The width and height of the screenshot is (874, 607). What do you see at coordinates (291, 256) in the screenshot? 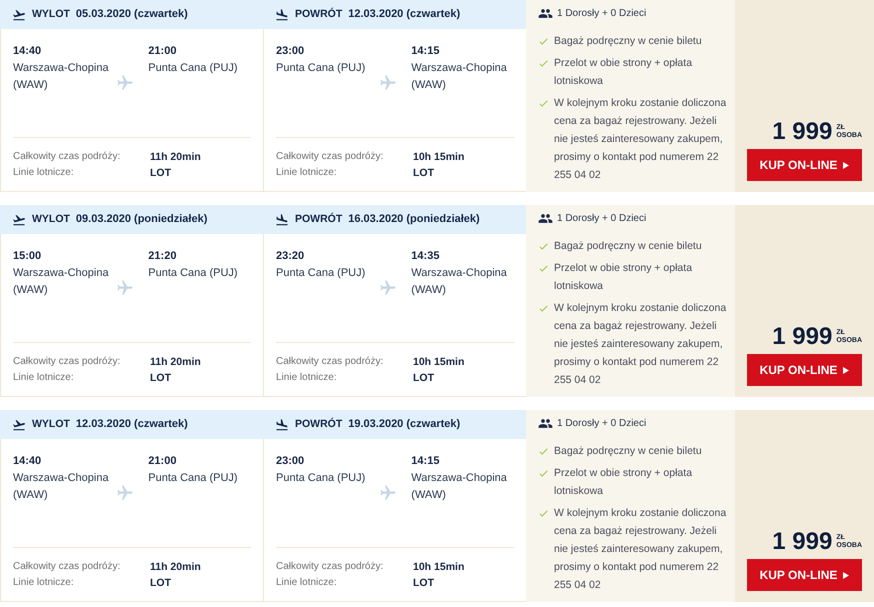
I see `departure-time: 23:20` at bounding box center [291, 256].